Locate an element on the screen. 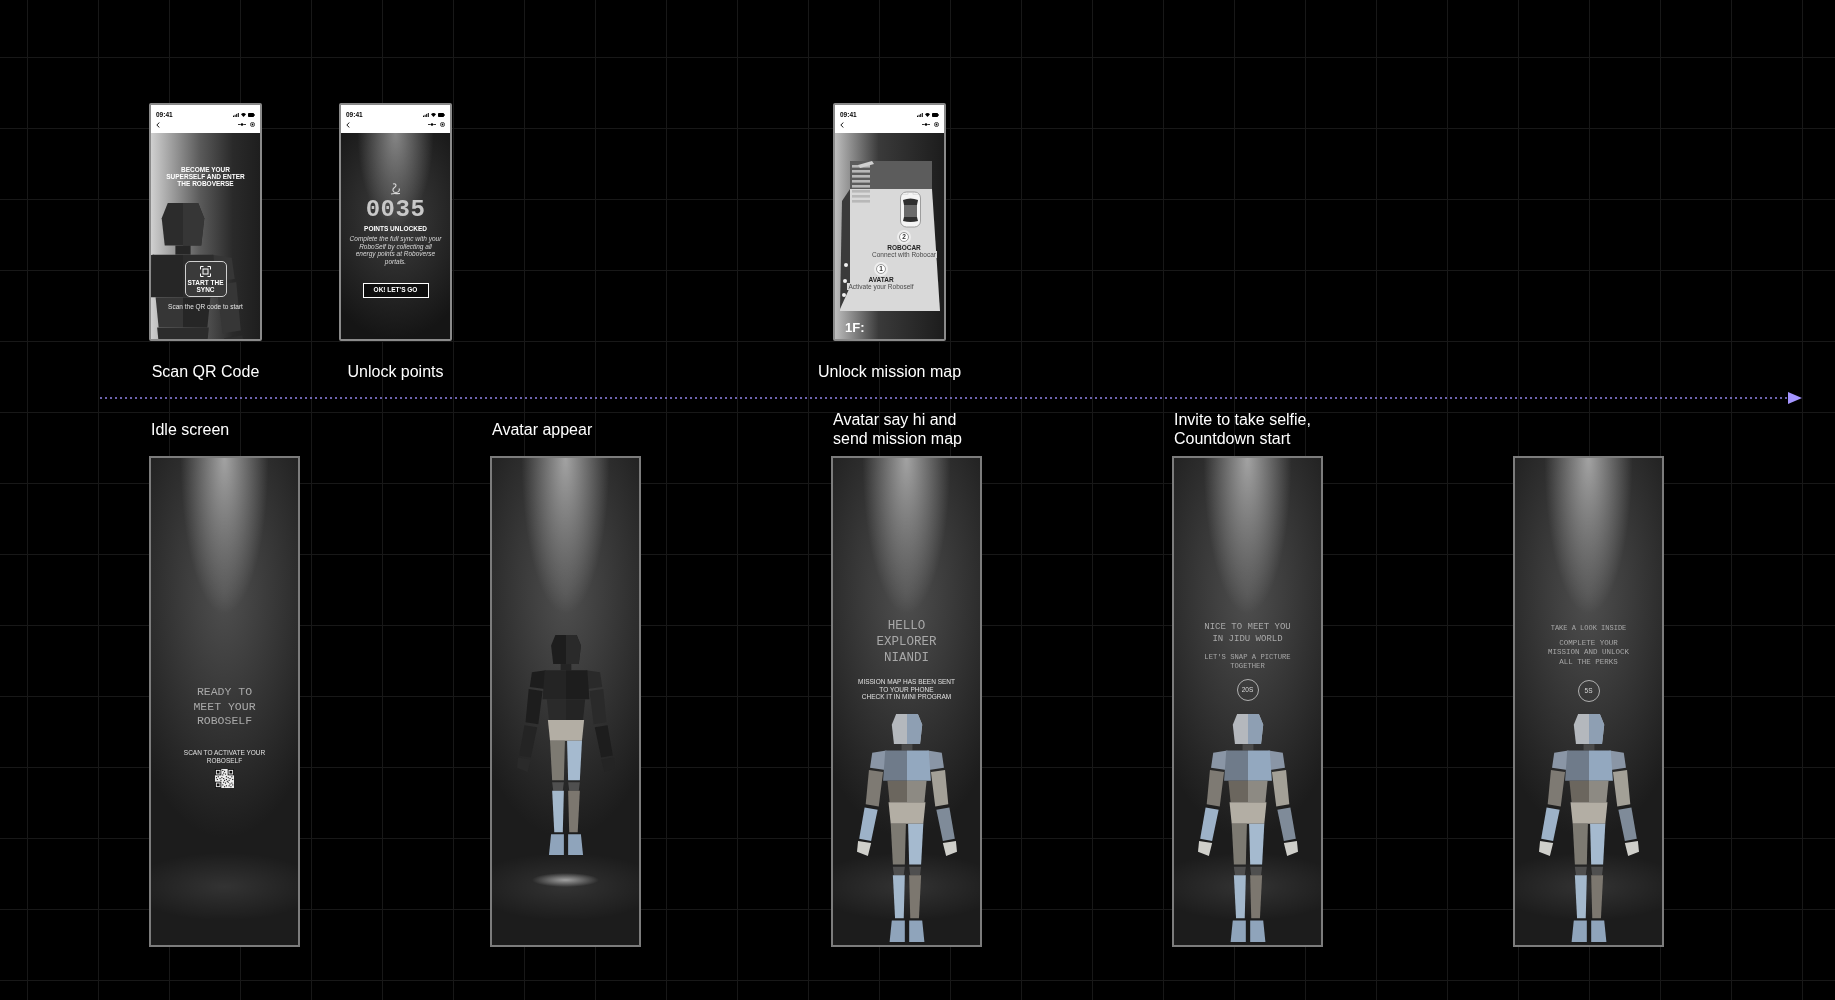 The image size is (1835, 1000). kiosk-headline: READY TO MEET YOUR ROBOSELF is located at coordinates (224, 707).